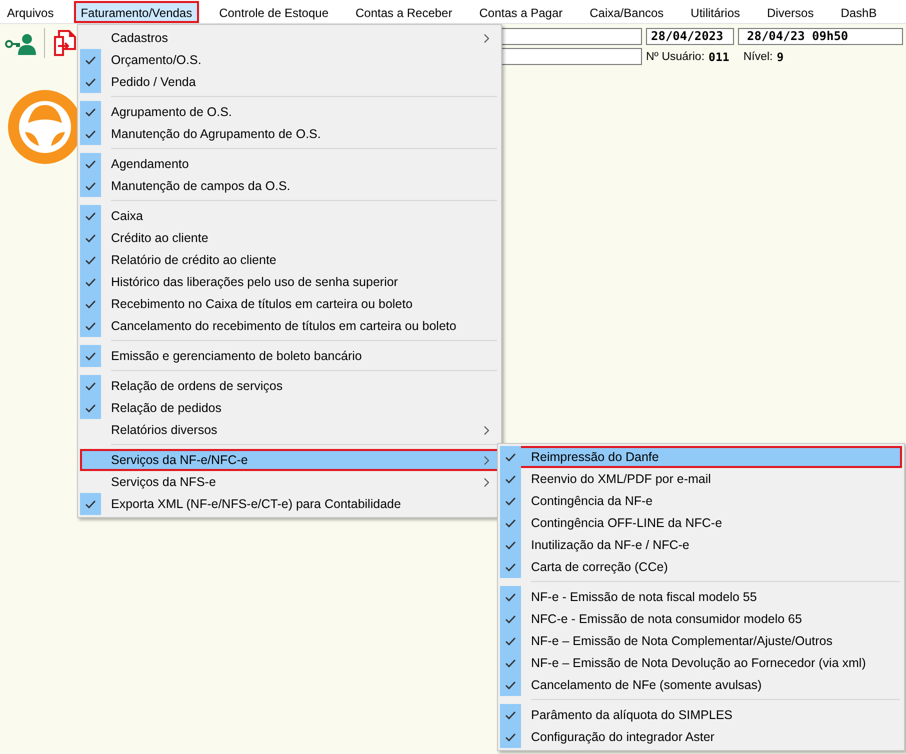  What do you see at coordinates (289, 482) in the screenshot?
I see `menu-item: Serviços da NFS-e` at bounding box center [289, 482].